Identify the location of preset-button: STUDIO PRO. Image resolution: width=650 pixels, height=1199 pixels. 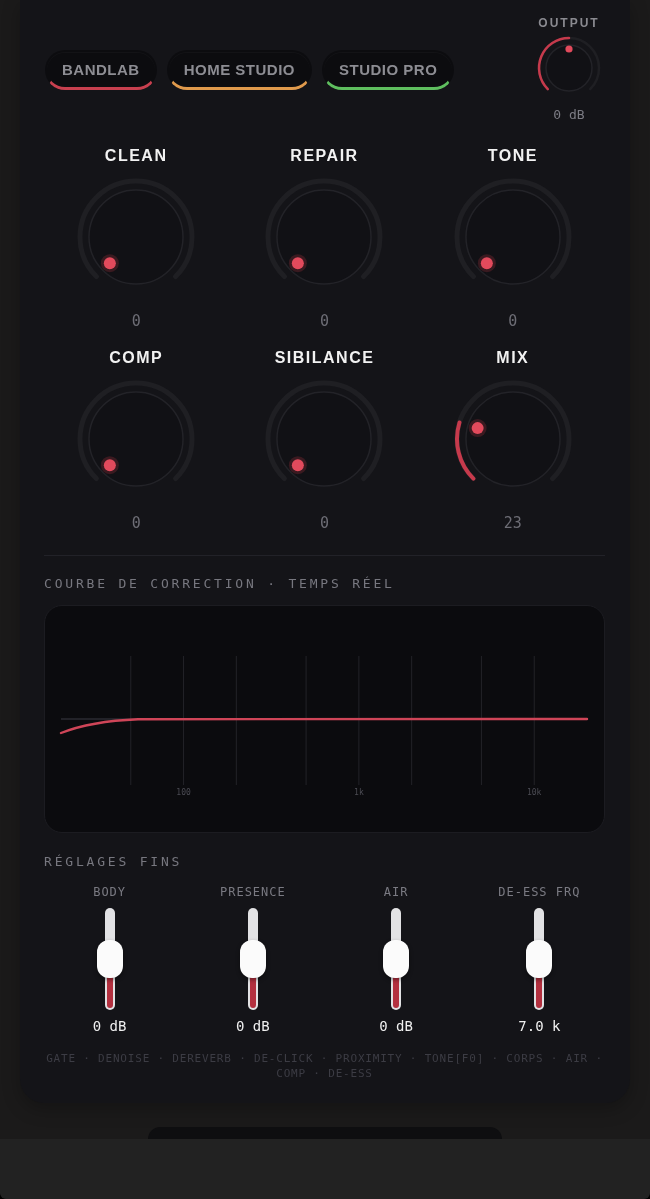
(388, 70).